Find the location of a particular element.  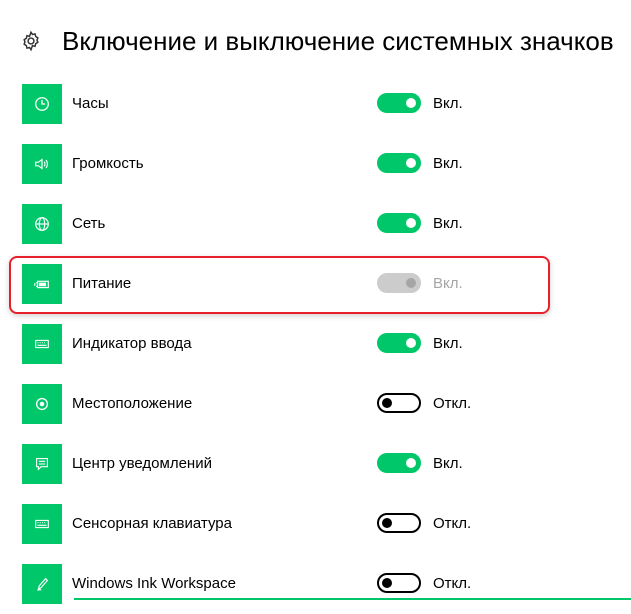

volume-icon is located at coordinates (42, 164).